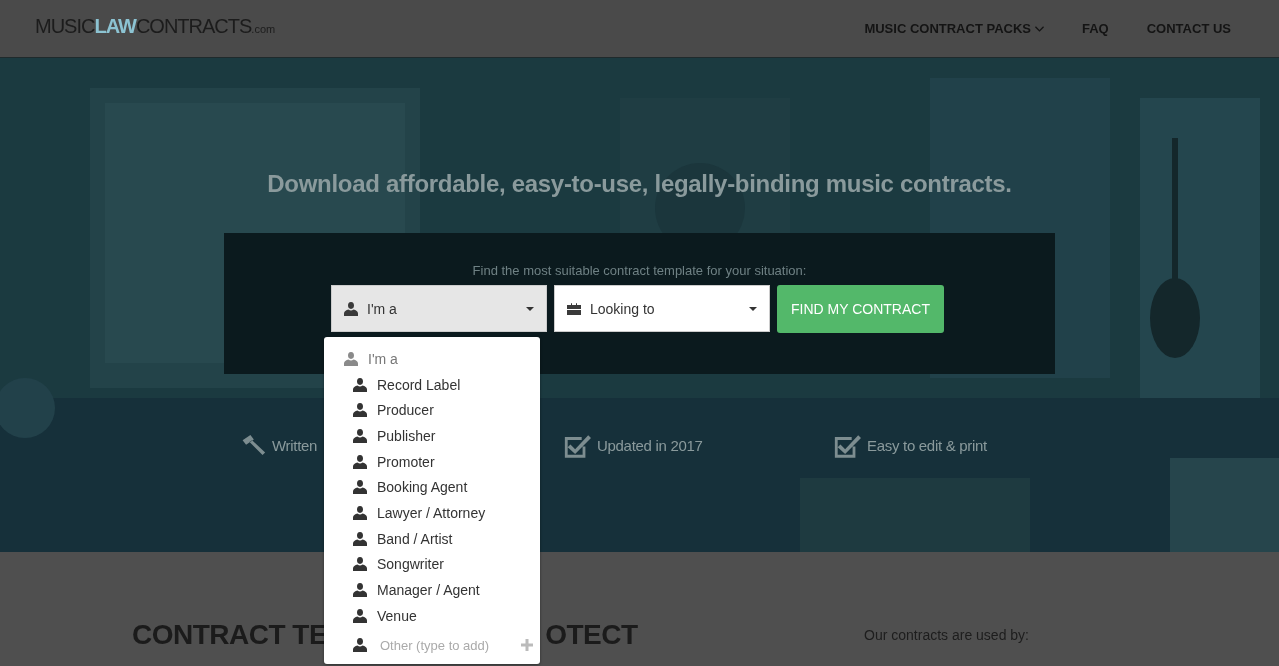 The image size is (1279, 666). I want to click on finder-prompt: Find the most suitable contract template for your situation:, so click(639, 270).